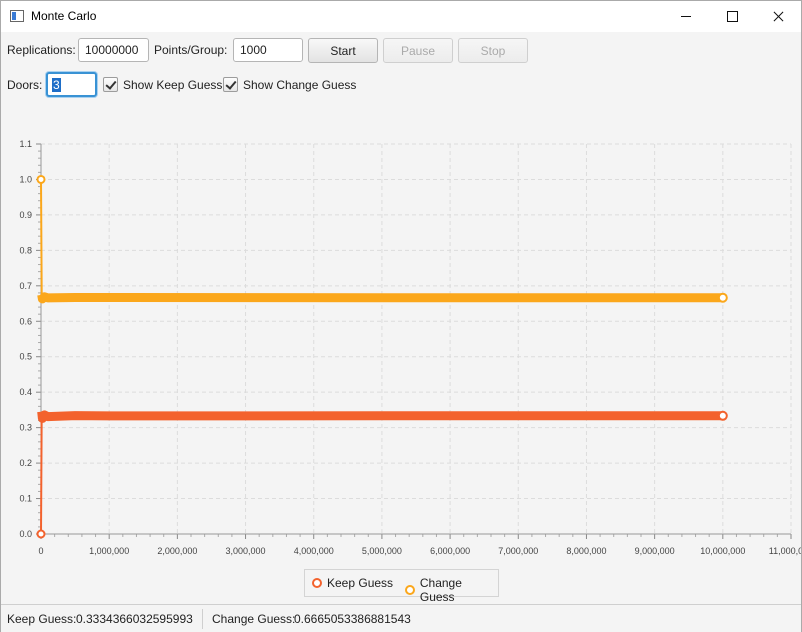  Describe the element at coordinates (40, 551) in the screenshot. I see `x-tick-label: 0` at that location.